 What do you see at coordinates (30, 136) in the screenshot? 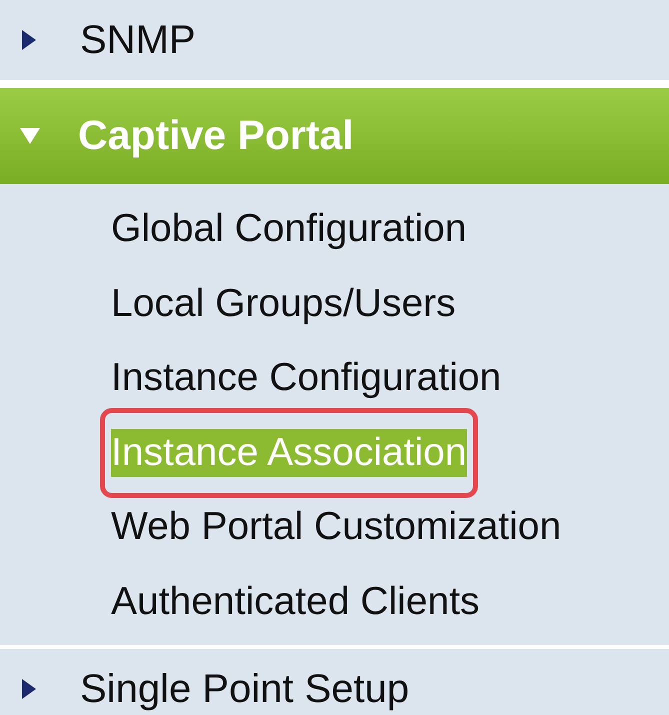
I see `caret-down-icon` at bounding box center [30, 136].